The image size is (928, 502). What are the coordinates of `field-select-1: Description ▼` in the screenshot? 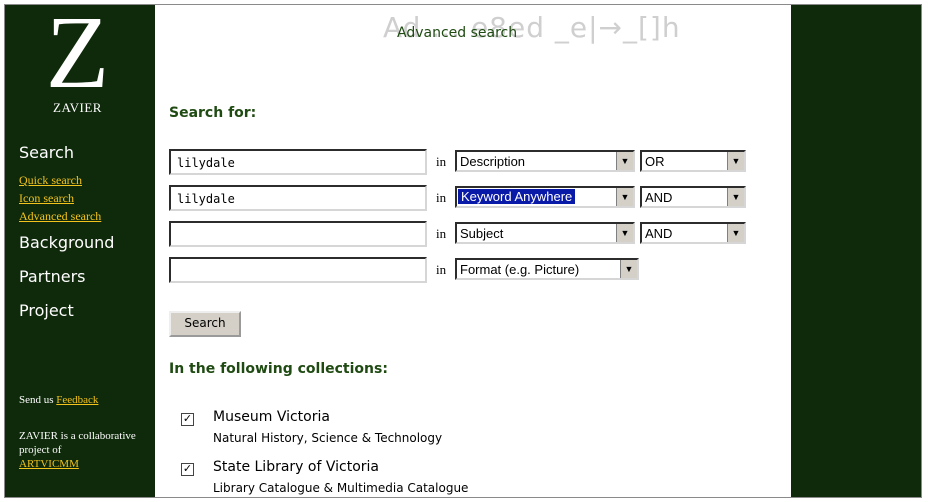 It's located at (545, 161).